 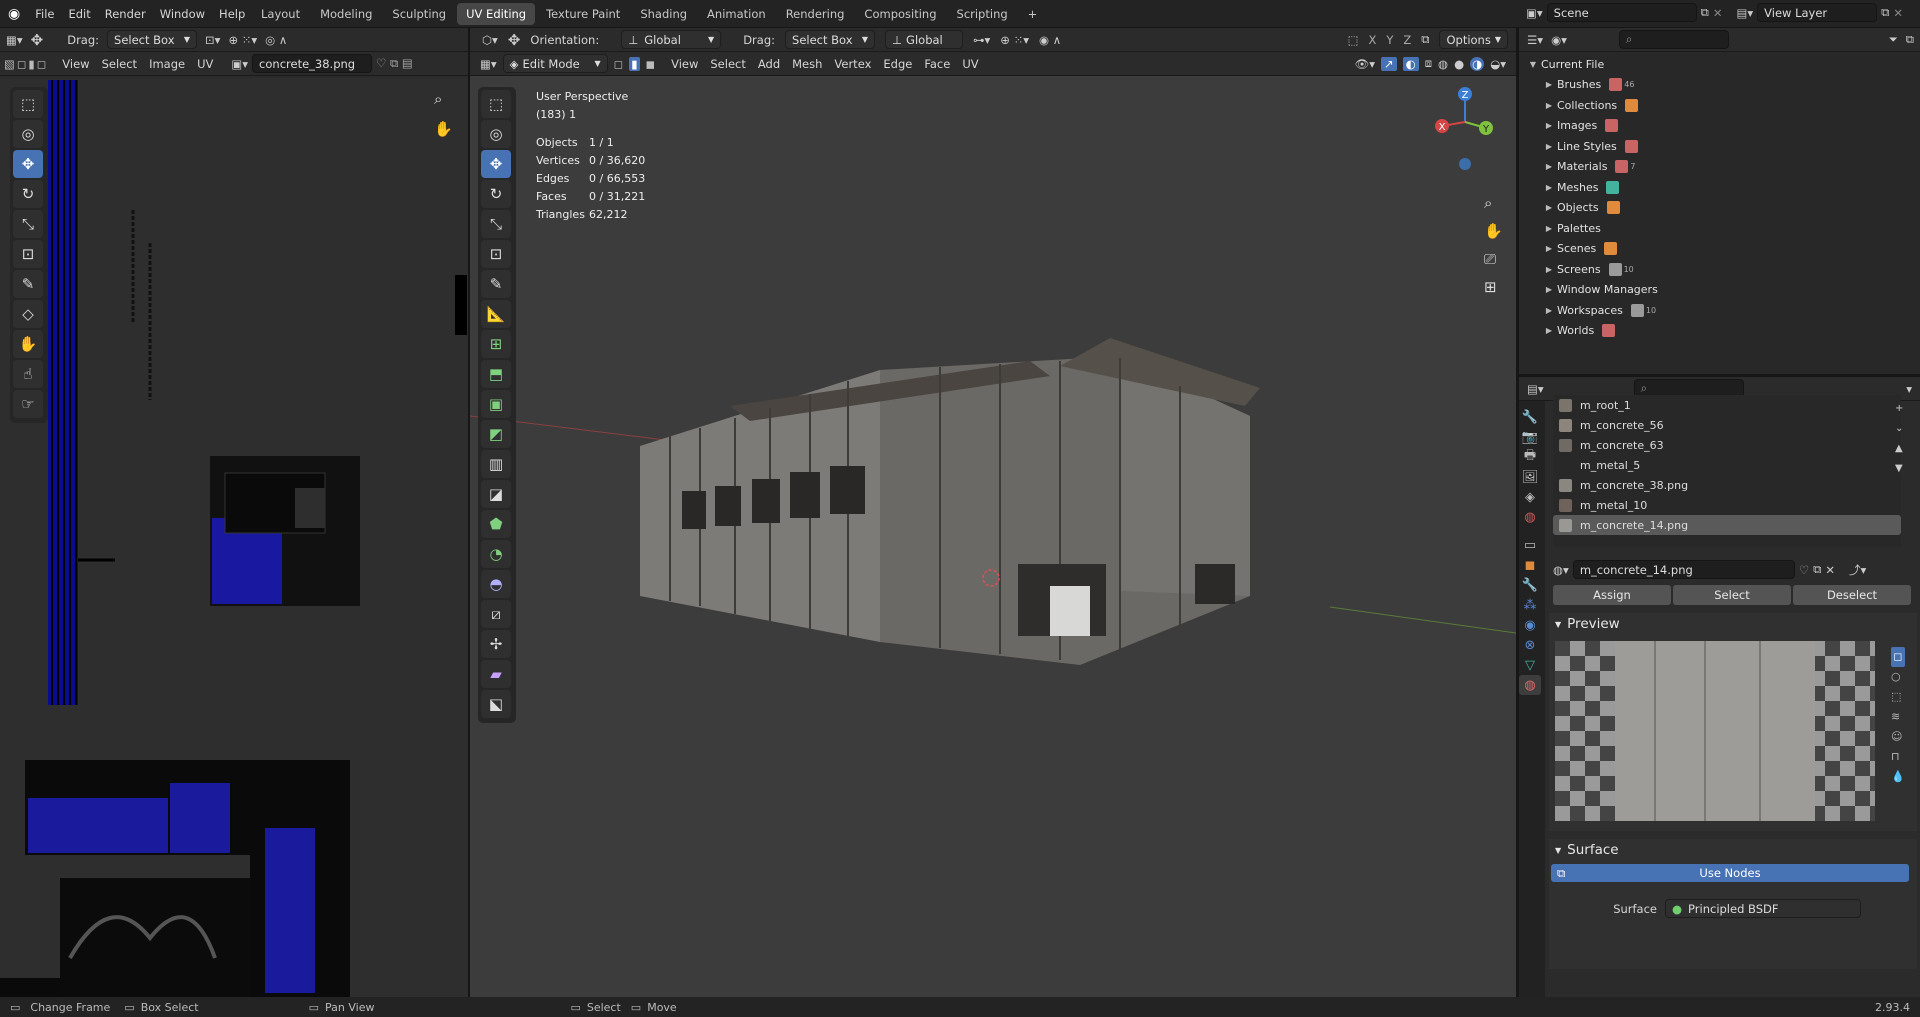 What do you see at coordinates (1719, 64) in the screenshot?
I see `outliner-root: ▼ Current File` at bounding box center [1719, 64].